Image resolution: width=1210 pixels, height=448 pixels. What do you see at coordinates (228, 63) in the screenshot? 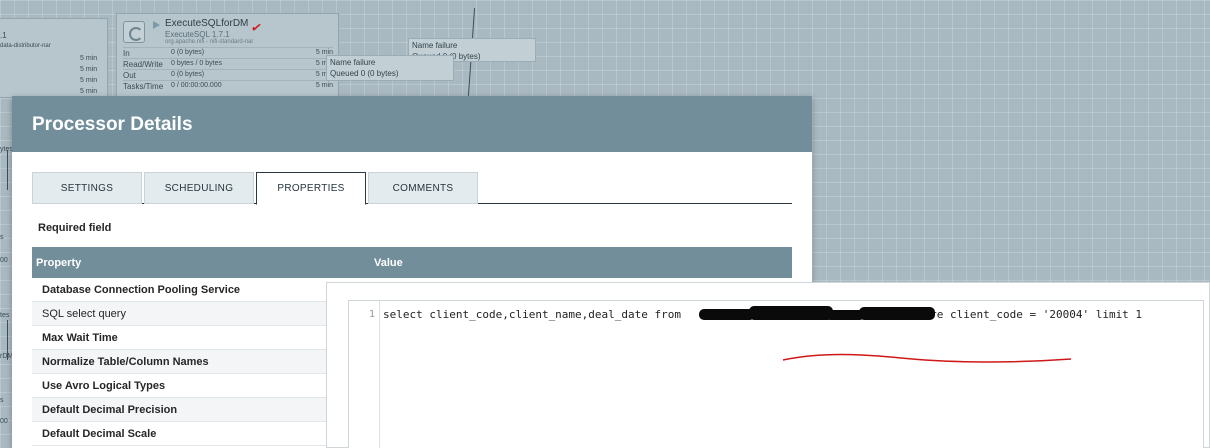
I see `stat-row-readwrite: Read/Write 0 bytes / 0 bytes 5 min` at bounding box center [228, 63].